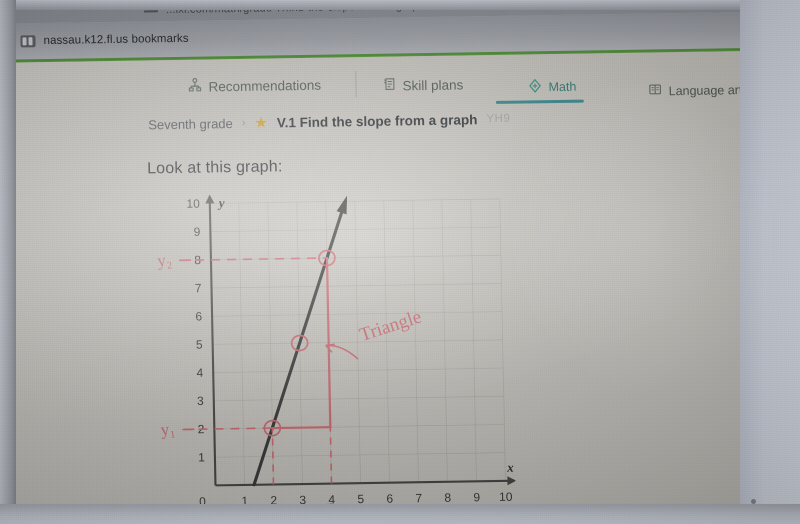 This screenshot has height=524, width=800. I want to click on plotted-line-arrowhead, so click(342, 205).